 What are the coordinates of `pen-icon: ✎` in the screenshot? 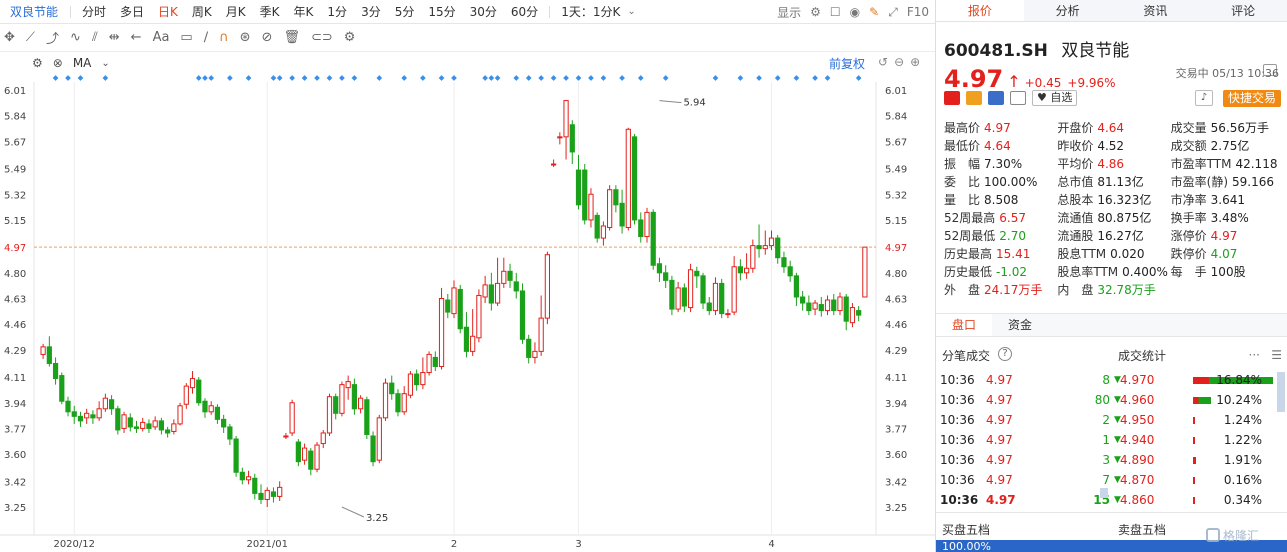 It's located at (874, 12).